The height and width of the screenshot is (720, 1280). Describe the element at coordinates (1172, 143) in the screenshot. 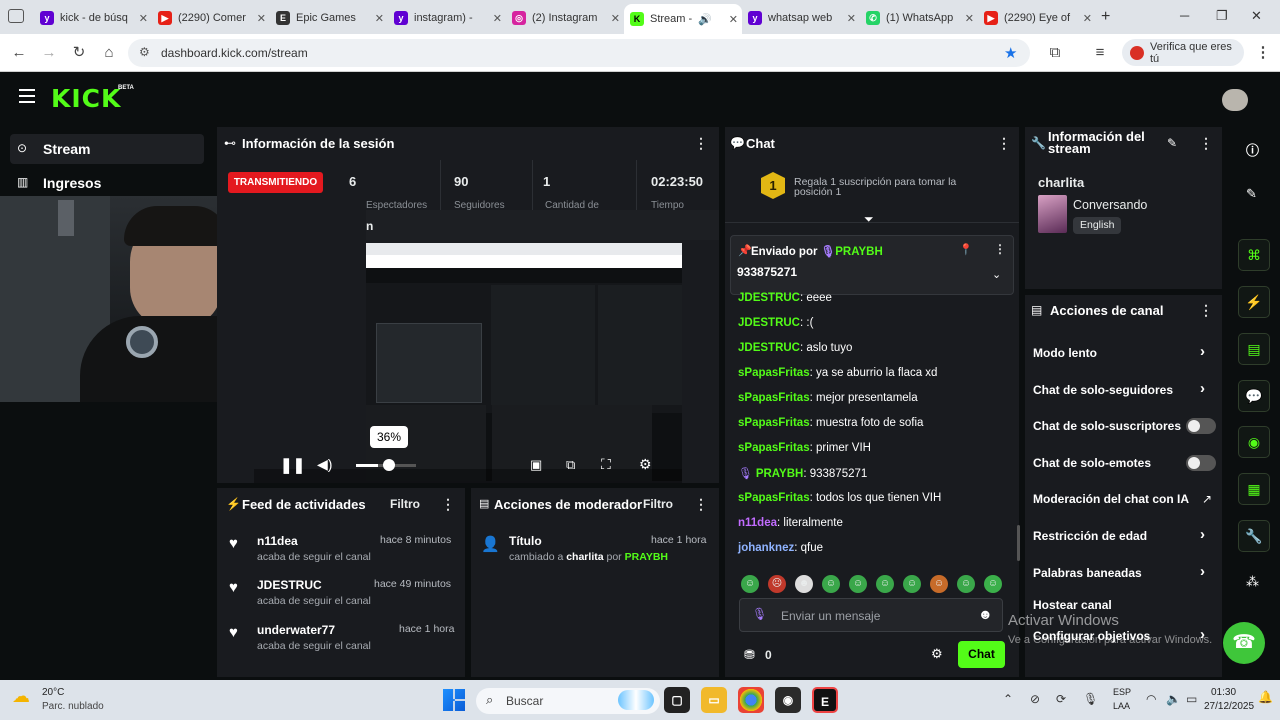

I see `edit-icon: ✎` at that location.